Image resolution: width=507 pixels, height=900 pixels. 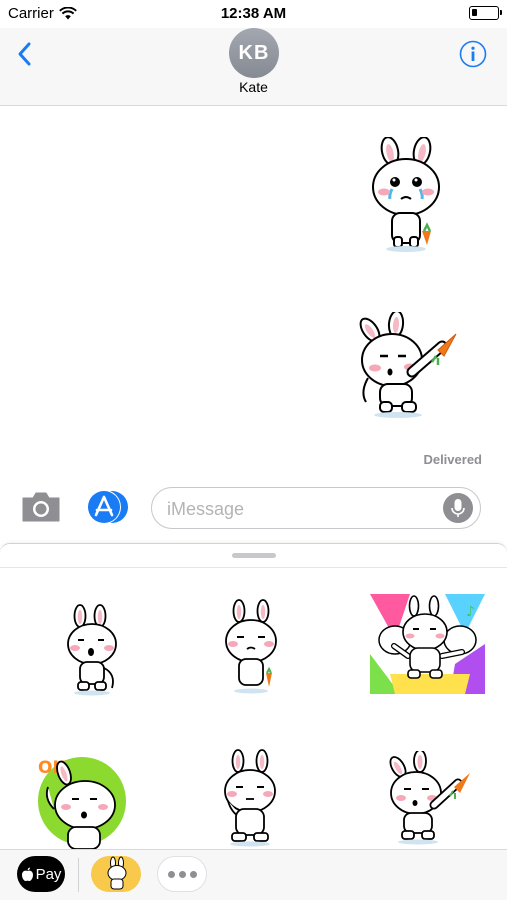 I want to click on sticker-message-pointing-bunny, so click(x=406, y=366).